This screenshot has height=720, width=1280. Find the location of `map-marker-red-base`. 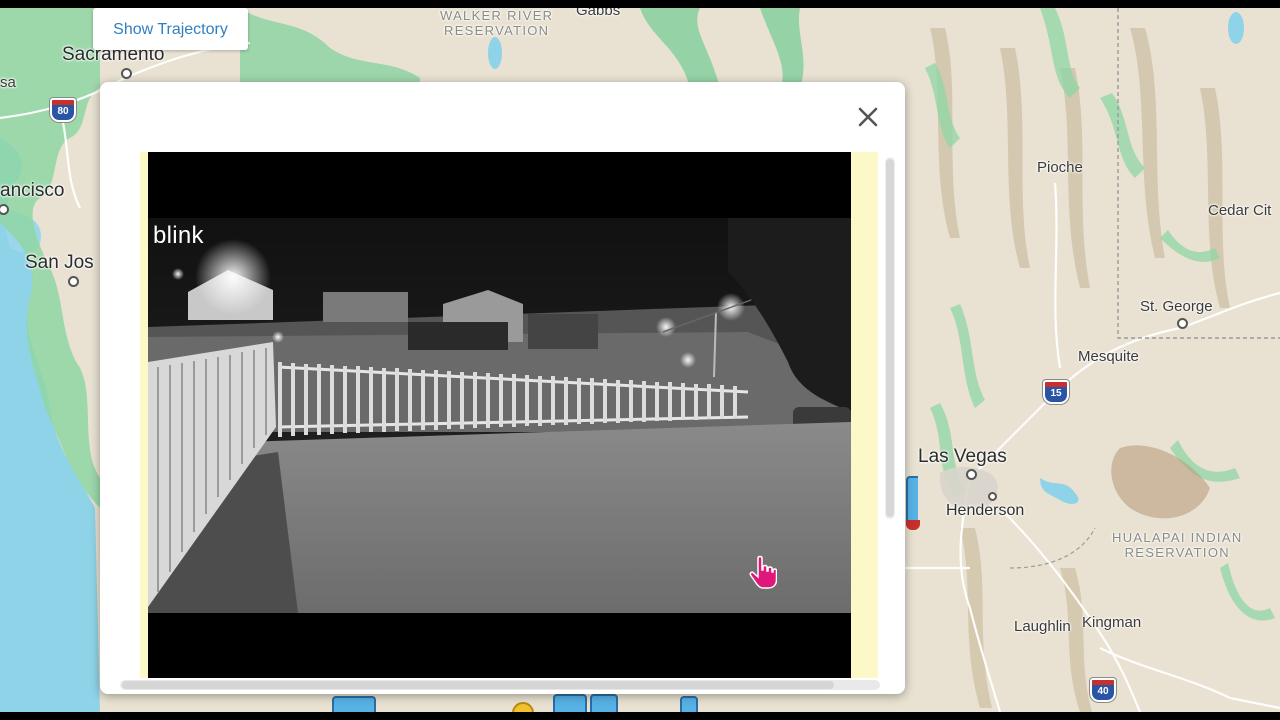

map-marker-red-base is located at coordinates (913, 525).